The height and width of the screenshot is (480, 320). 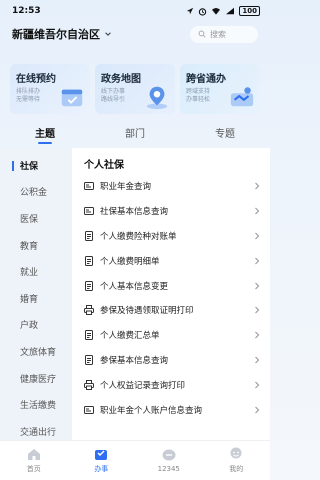 I want to click on sidebar-item-culture-sports: 文旅体育, so click(x=36, y=351).